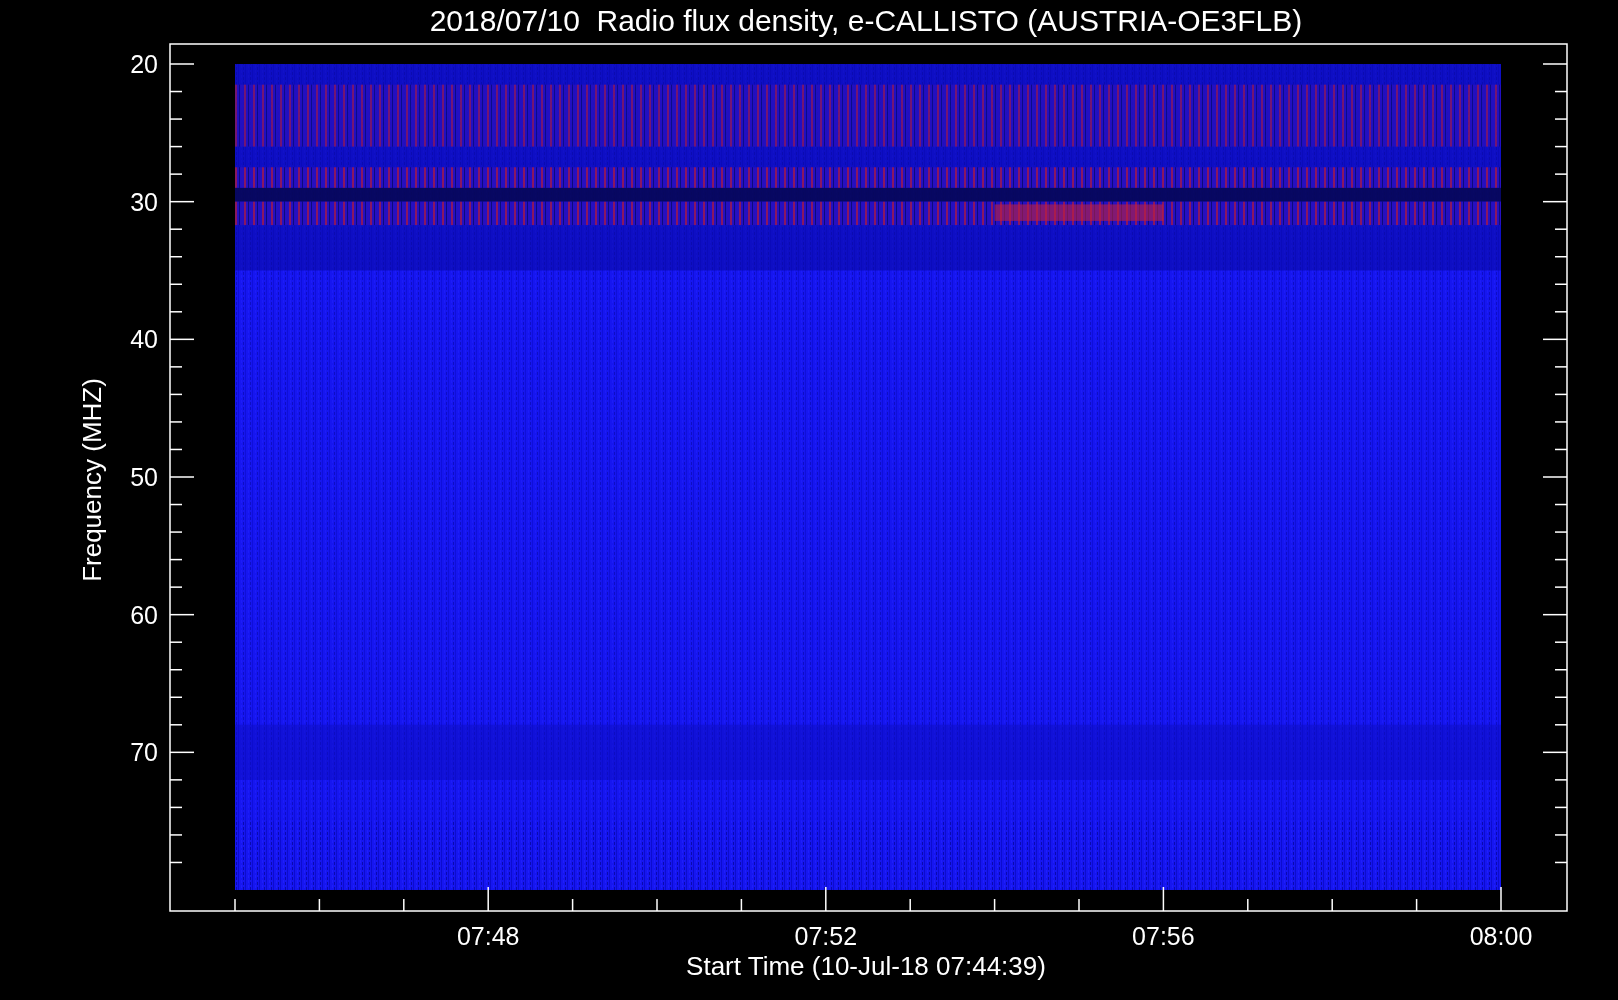 Image resolution: width=1618 pixels, height=1000 pixels. Describe the element at coordinates (1501, 936) in the screenshot. I see `tick-label: 08:00` at that location.